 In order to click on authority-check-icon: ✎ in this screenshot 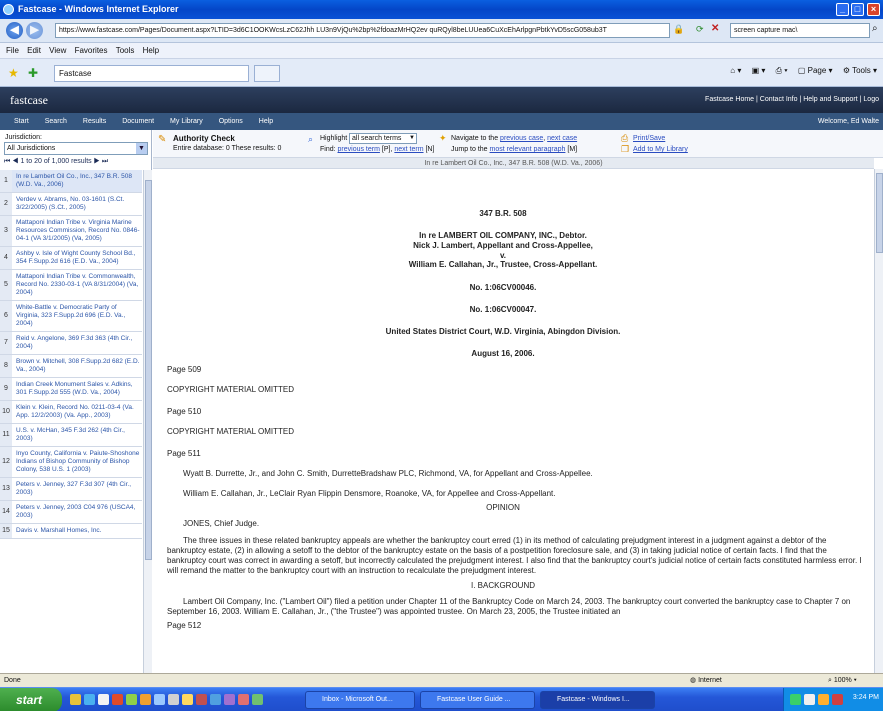, I will do `click(162, 139)`.